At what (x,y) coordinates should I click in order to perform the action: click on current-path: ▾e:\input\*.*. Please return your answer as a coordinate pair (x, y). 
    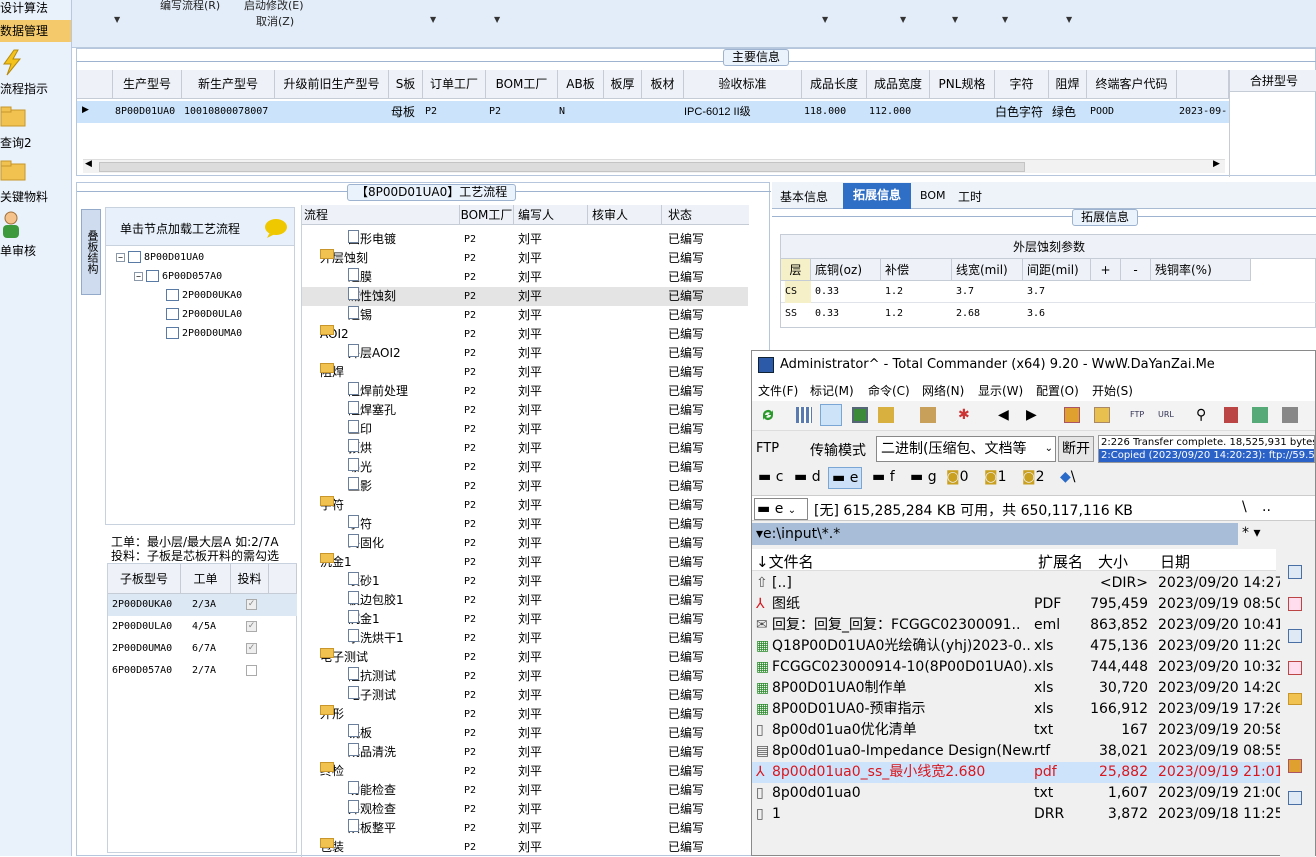
    Looking at the image, I should click on (995, 534).